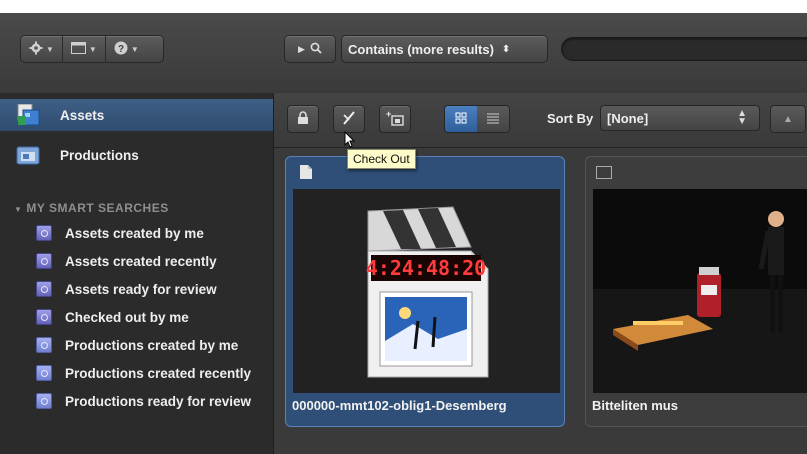  I want to click on productions-icon, so click(28, 155).